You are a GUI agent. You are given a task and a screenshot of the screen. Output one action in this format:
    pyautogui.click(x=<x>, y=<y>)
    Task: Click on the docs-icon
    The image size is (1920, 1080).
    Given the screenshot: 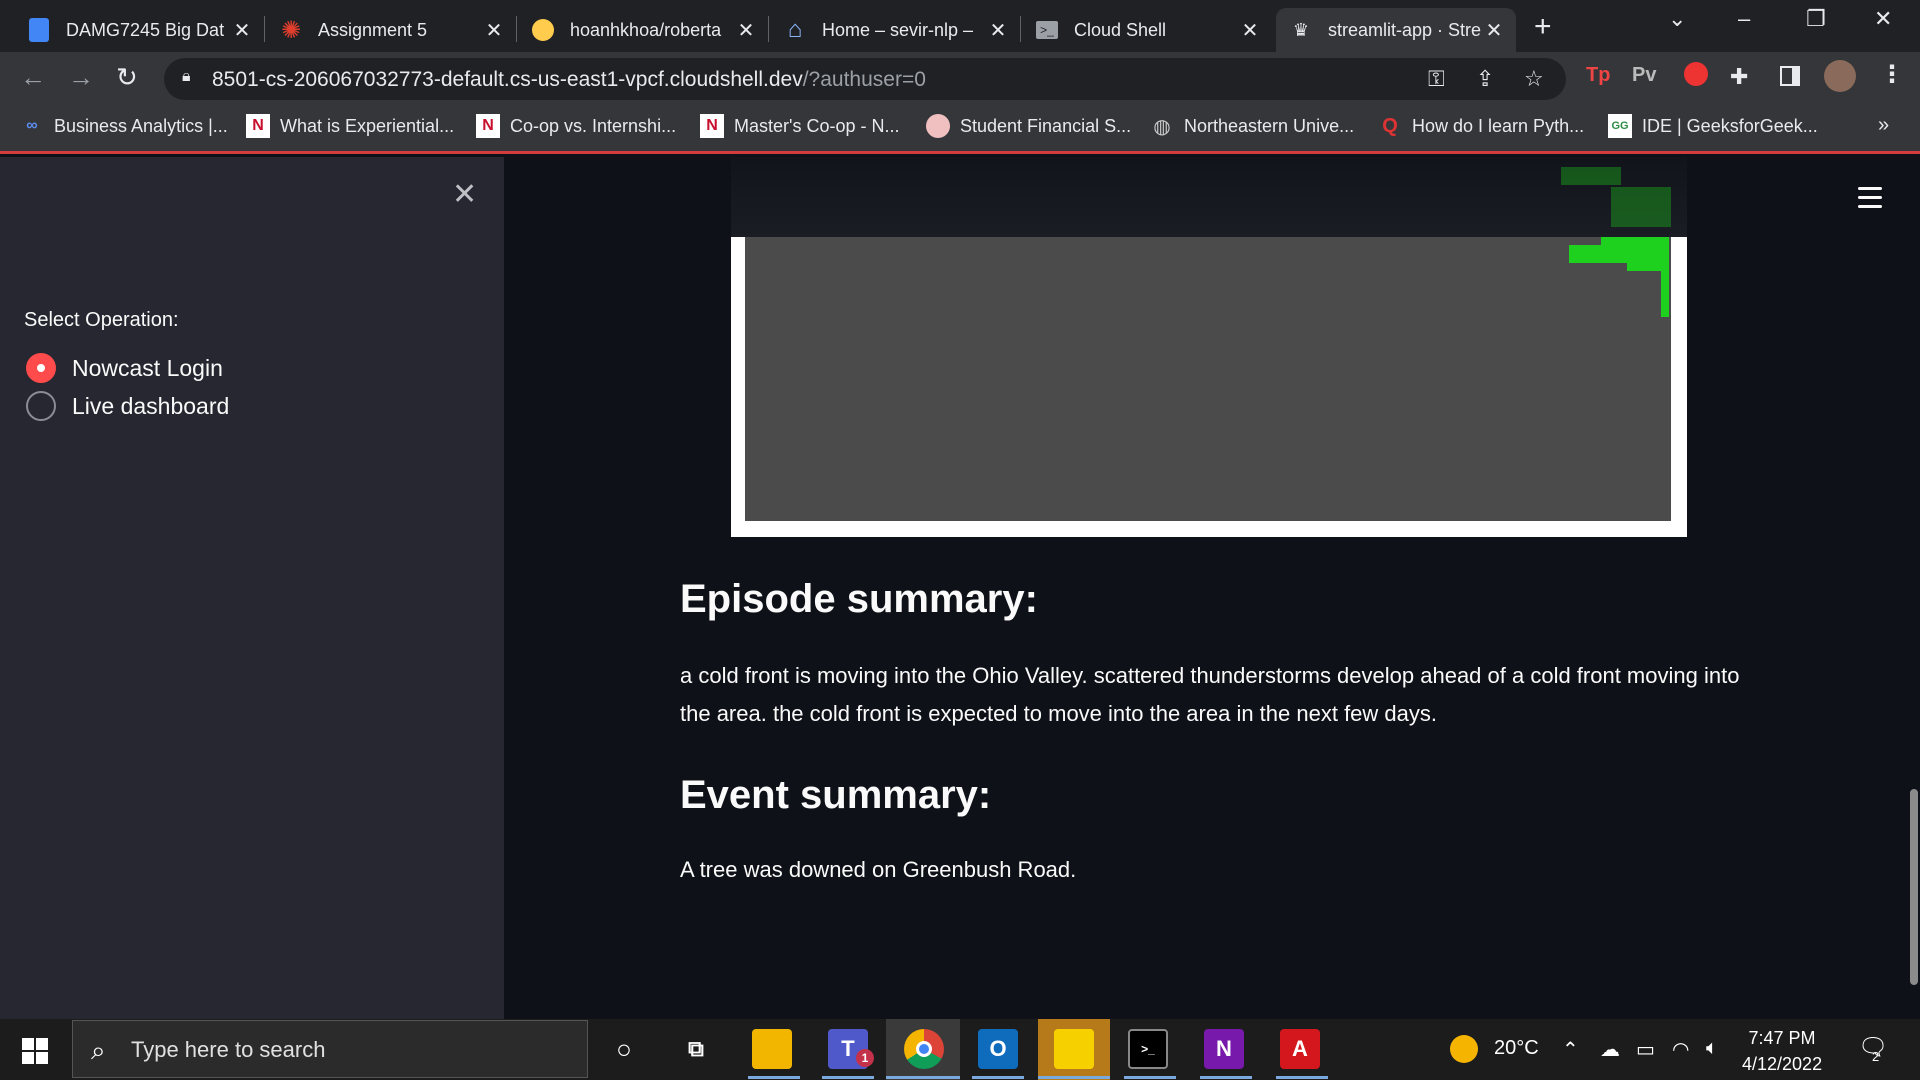 What is the action you would take?
    pyautogui.click(x=39, y=30)
    